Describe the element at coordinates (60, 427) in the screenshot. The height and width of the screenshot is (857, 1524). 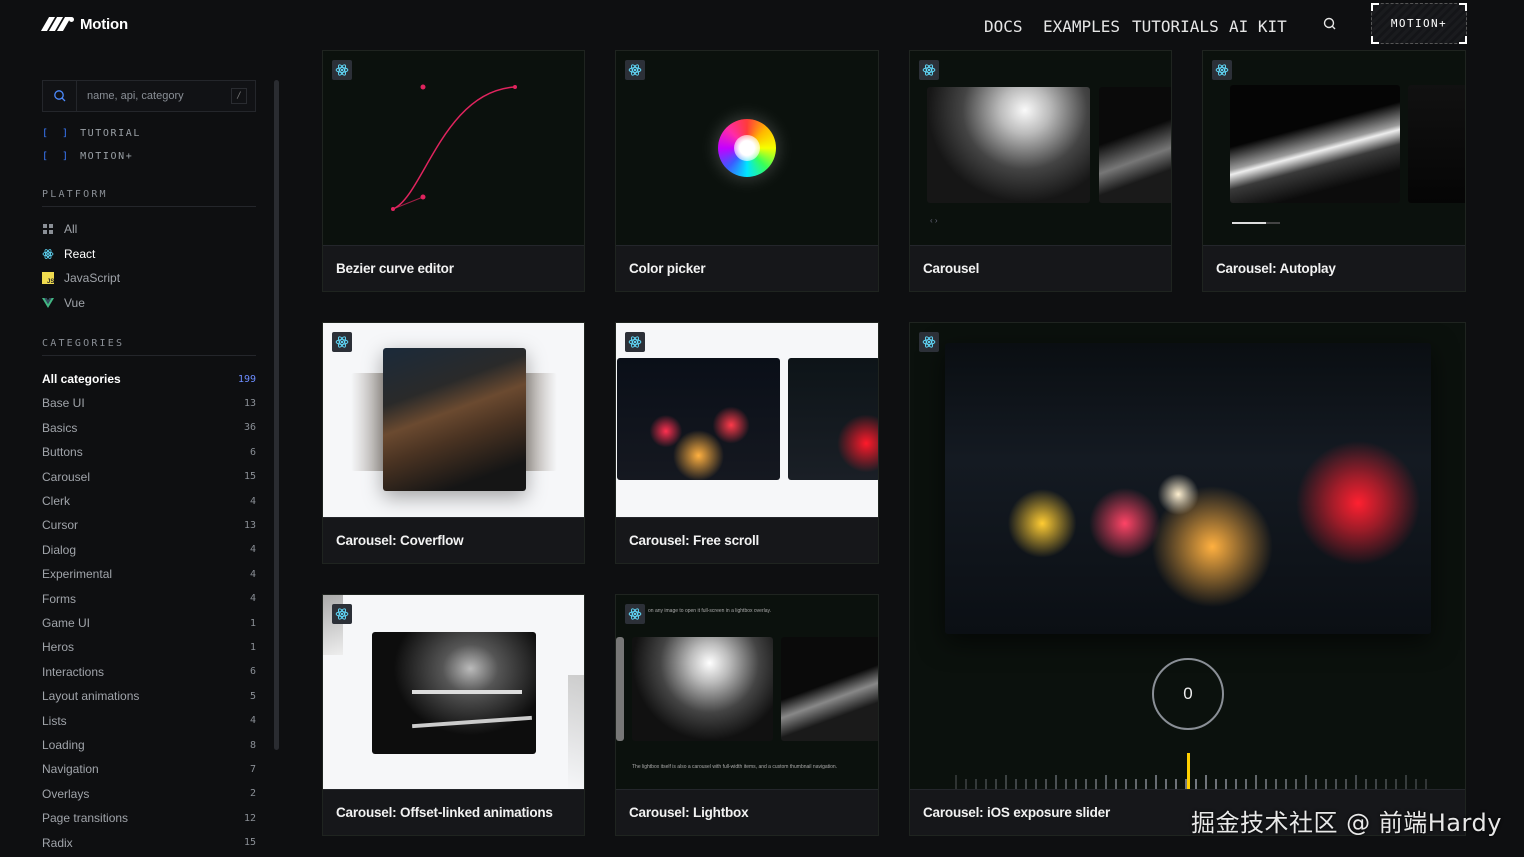
I see `category-label: Basics` at that location.